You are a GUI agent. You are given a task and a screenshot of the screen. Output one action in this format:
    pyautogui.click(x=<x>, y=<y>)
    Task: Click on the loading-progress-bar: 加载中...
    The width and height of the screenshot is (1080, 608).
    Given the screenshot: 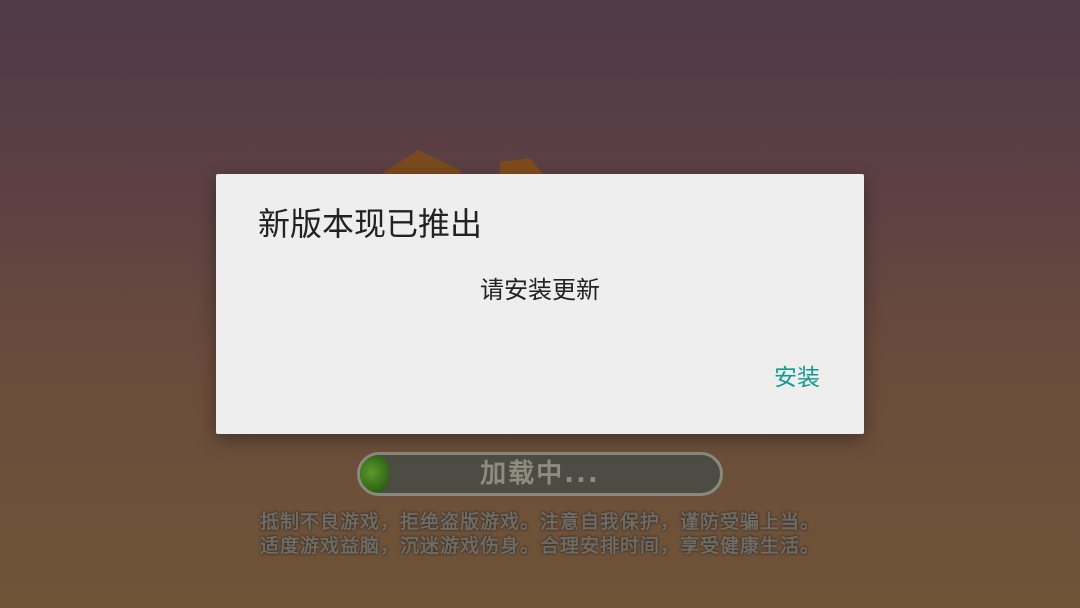 What is the action you would take?
    pyautogui.click(x=540, y=474)
    